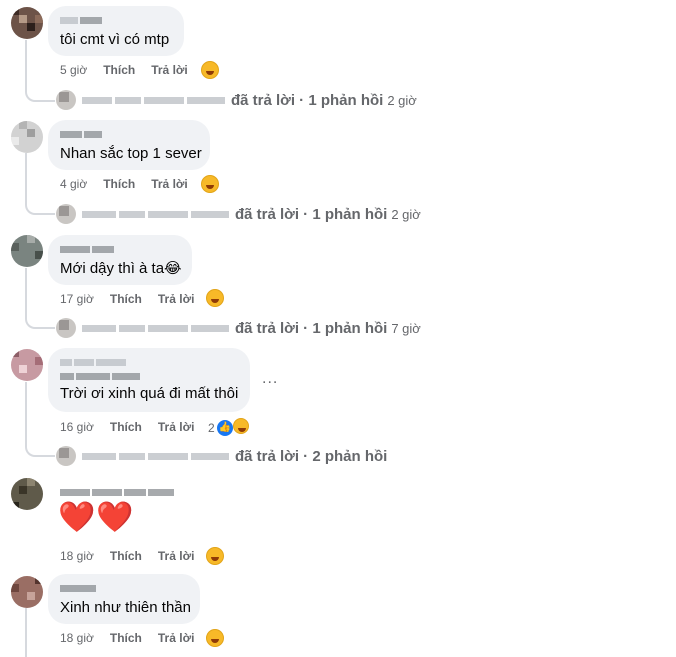 The image size is (676, 657). I want to click on comment-meta: 17 giờ Thích Trả lời, so click(135, 299).